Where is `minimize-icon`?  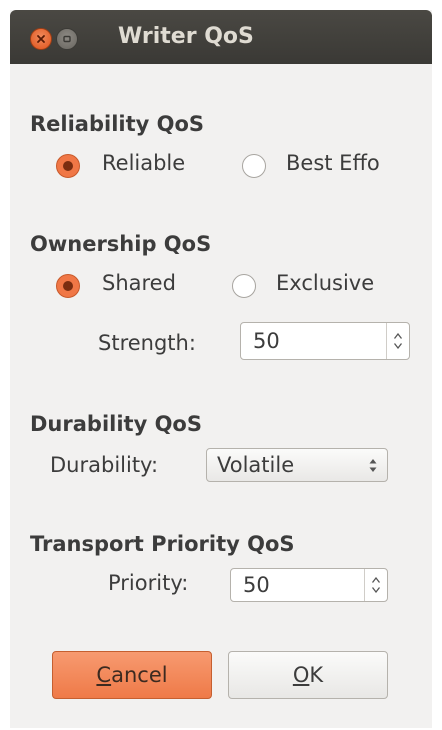
minimize-icon is located at coordinates (67, 39).